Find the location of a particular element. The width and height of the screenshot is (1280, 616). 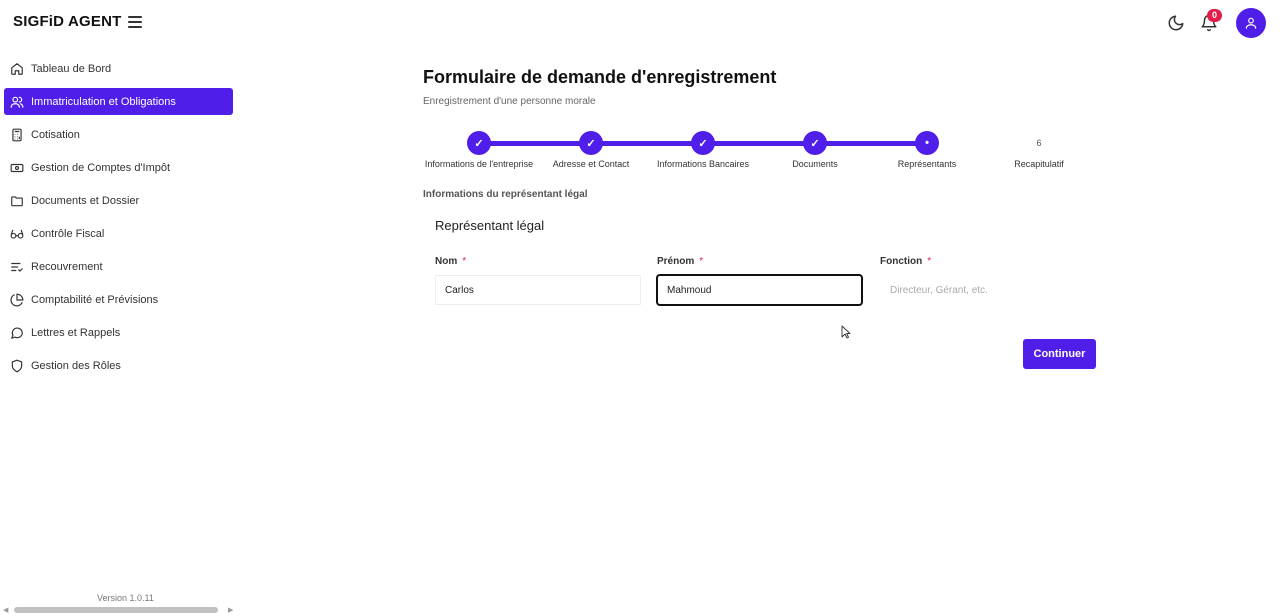

step-documents: ✓ Documents is located at coordinates (815, 150).